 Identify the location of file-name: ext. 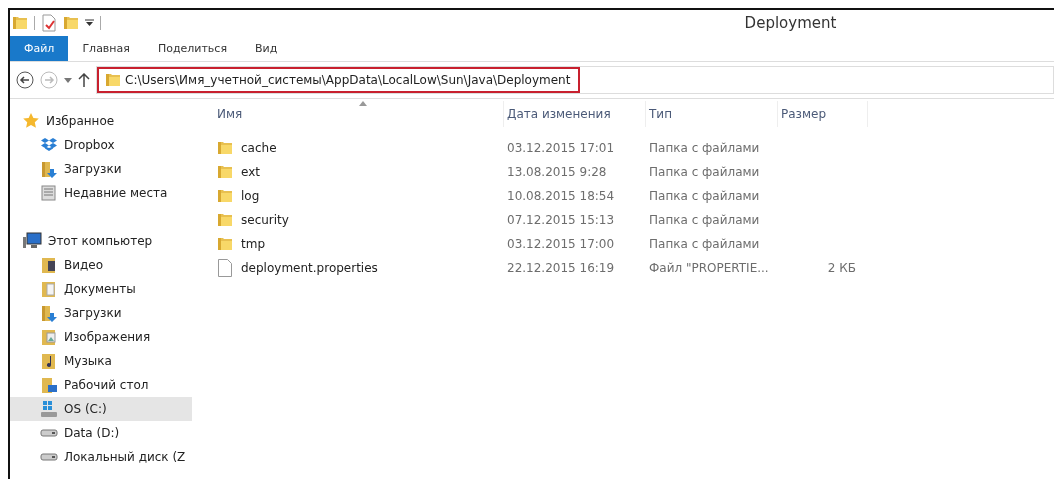
(250, 172).